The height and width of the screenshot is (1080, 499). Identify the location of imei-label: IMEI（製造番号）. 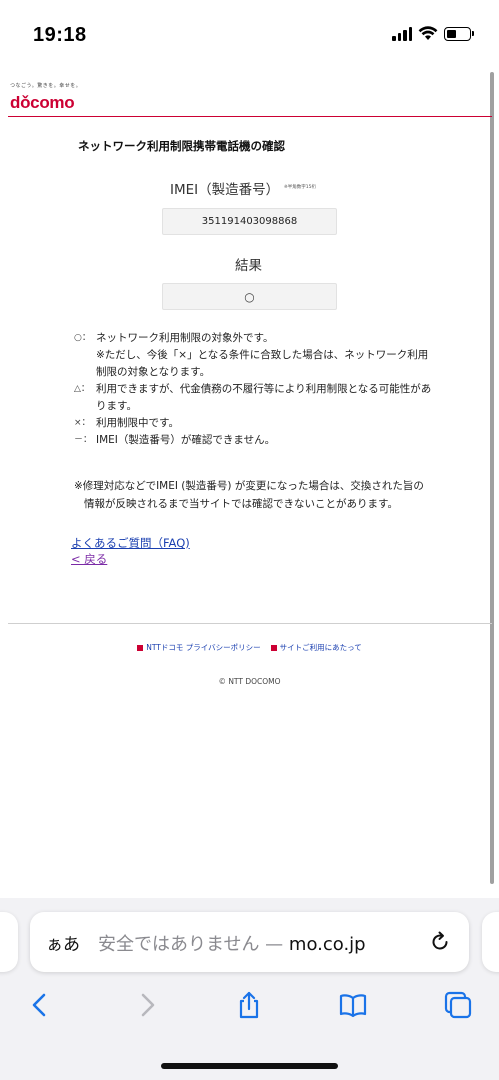
(225, 190).